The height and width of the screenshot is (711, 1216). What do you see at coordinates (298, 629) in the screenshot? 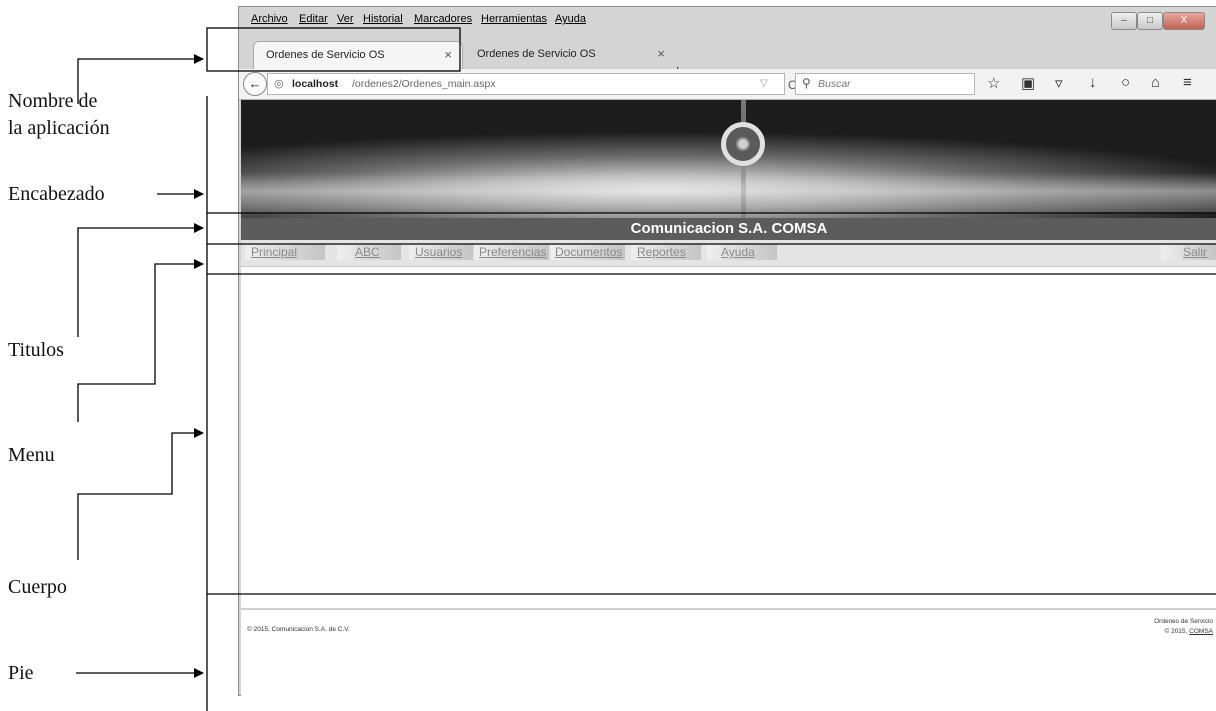
I see `footer-copyright: © 2015, Comunicacion S.A. de C.V.` at bounding box center [298, 629].